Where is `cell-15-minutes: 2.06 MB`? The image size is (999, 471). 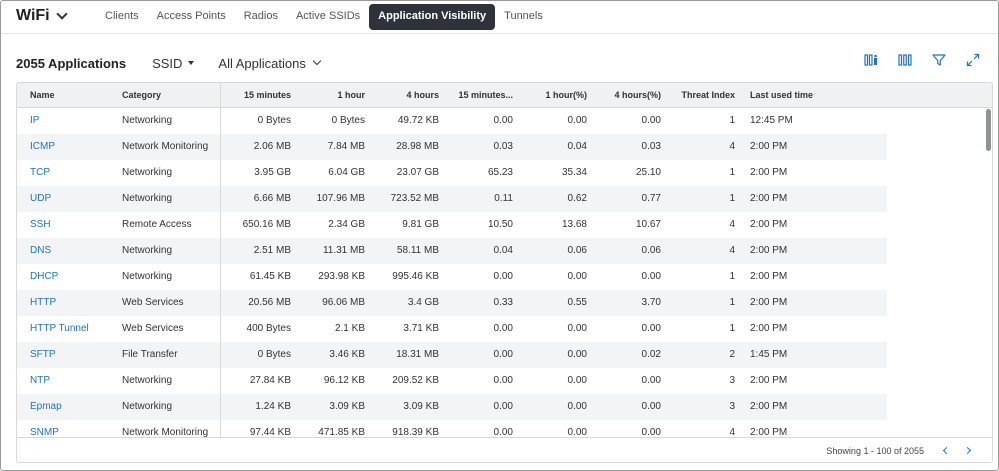
cell-15-minutes: 2.06 MB is located at coordinates (272, 146).